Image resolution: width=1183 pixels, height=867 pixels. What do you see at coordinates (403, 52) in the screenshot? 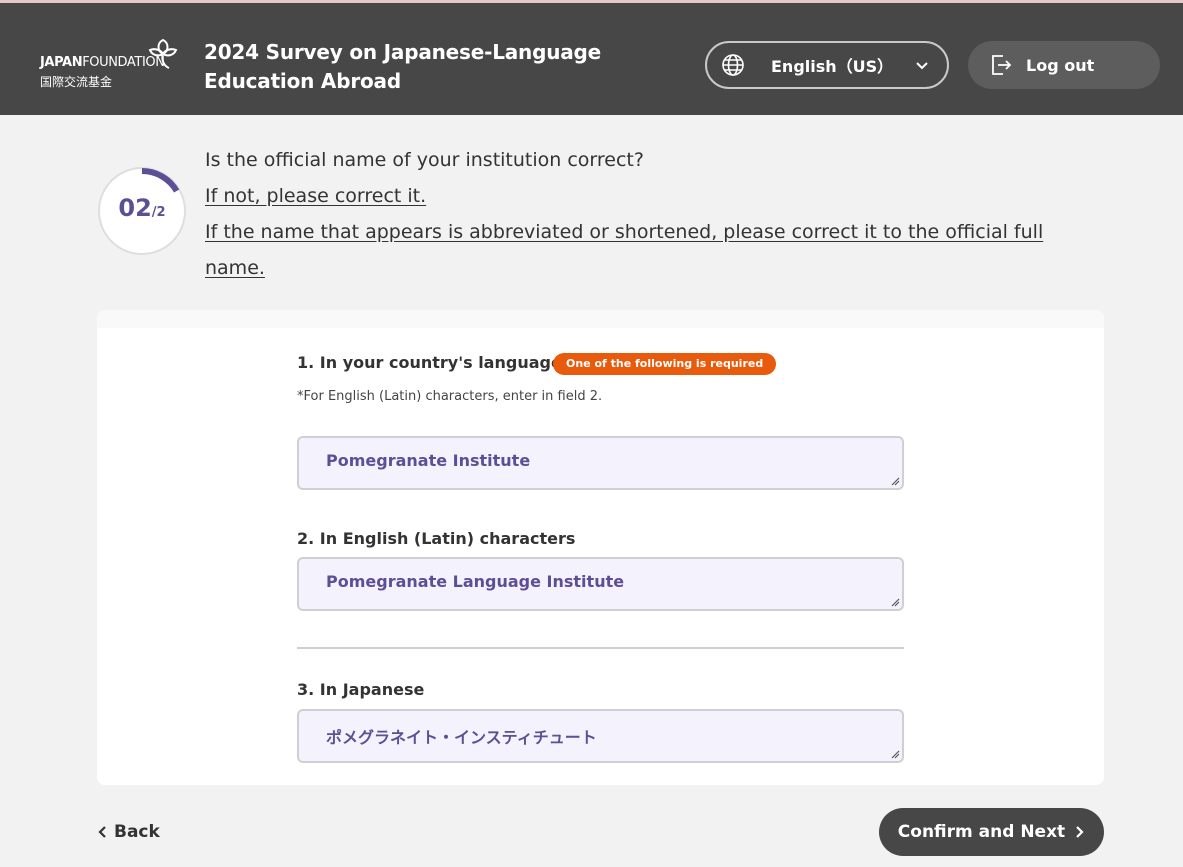
I see `survey-title-line1: 2024 Survey on Japanese-Language` at bounding box center [403, 52].